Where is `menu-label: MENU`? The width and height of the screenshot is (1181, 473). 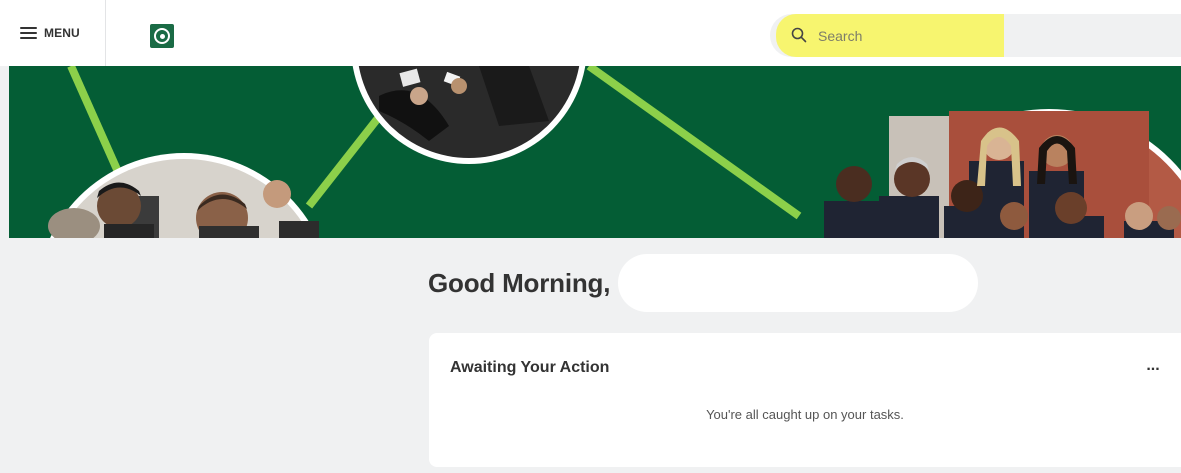
menu-label: MENU is located at coordinates (62, 33).